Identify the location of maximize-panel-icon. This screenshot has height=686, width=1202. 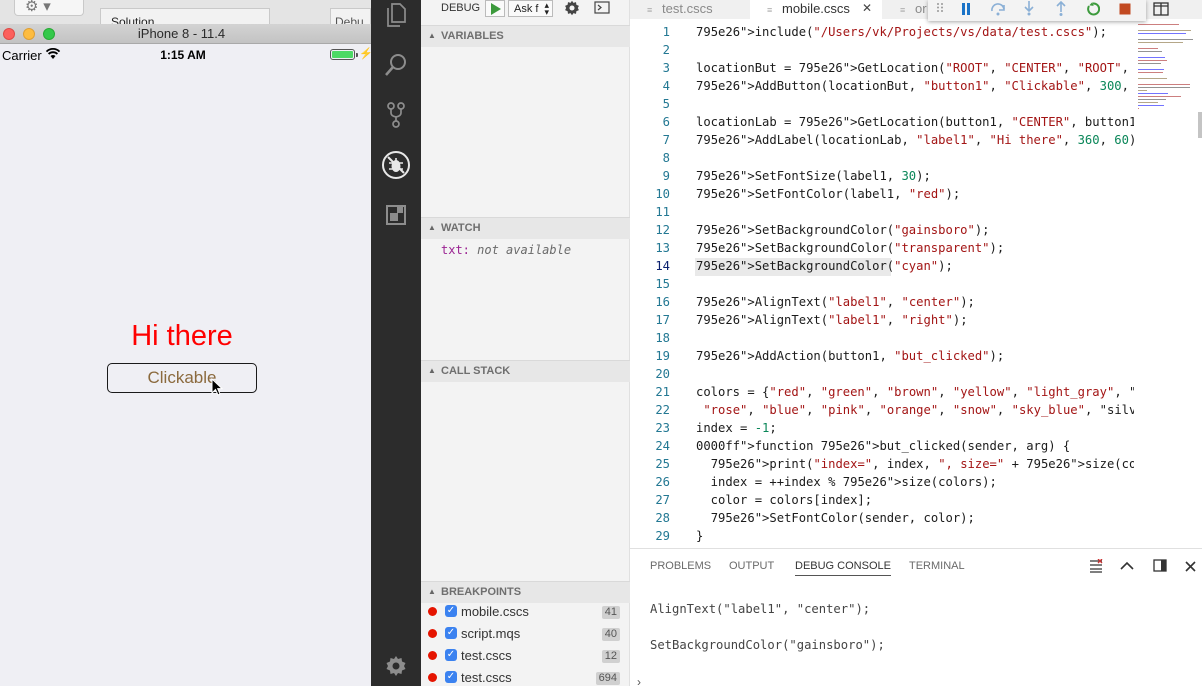
(1127, 565).